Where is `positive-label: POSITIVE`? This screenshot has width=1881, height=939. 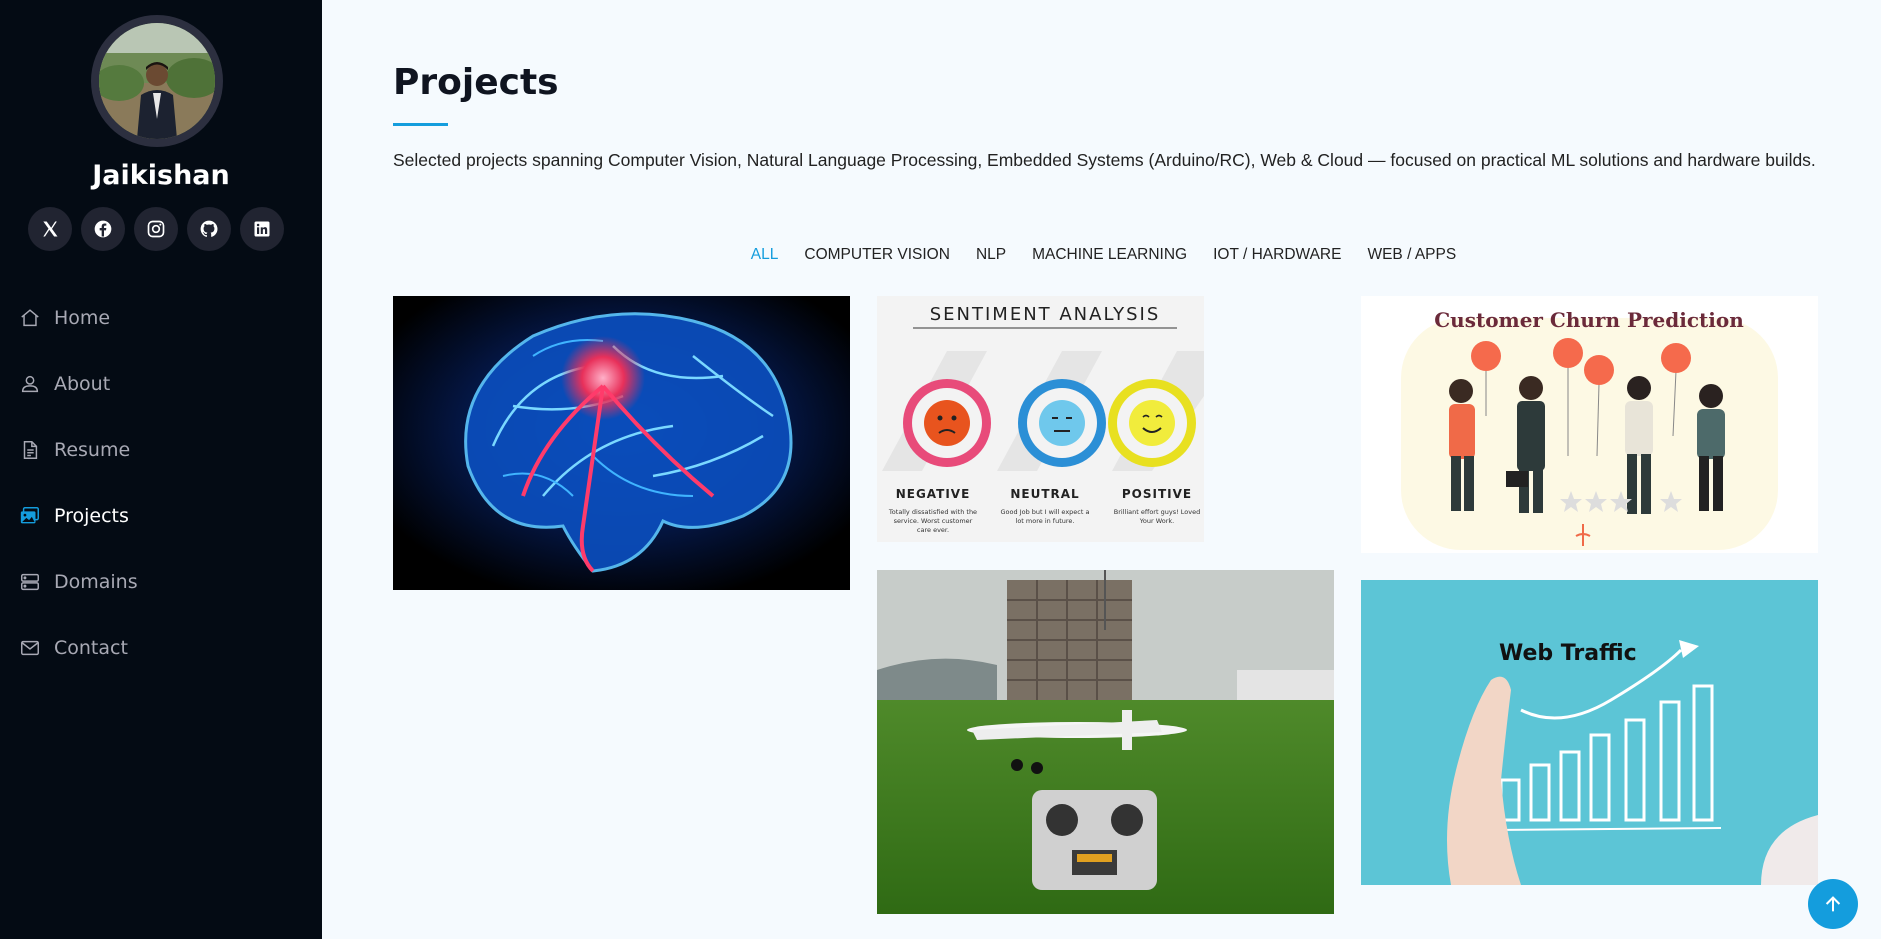
positive-label: POSITIVE is located at coordinates (1157, 494).